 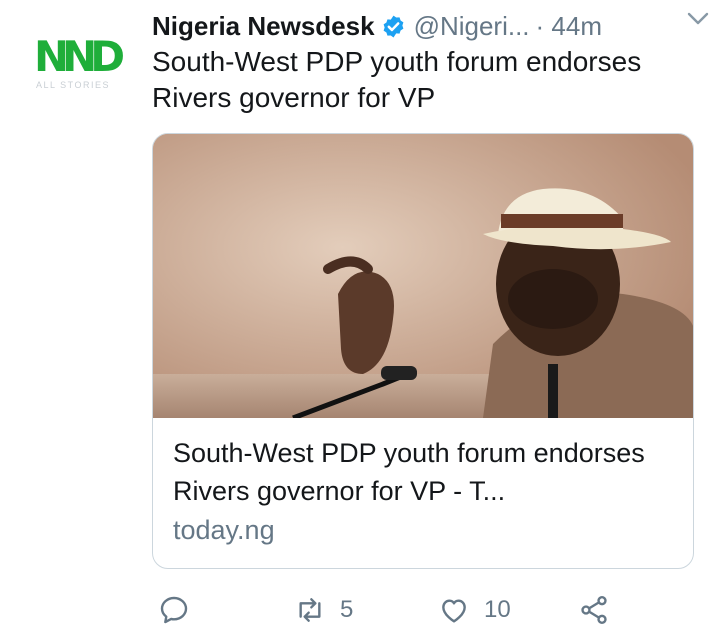 I want to click on share-button, so click(x=594, y=610).